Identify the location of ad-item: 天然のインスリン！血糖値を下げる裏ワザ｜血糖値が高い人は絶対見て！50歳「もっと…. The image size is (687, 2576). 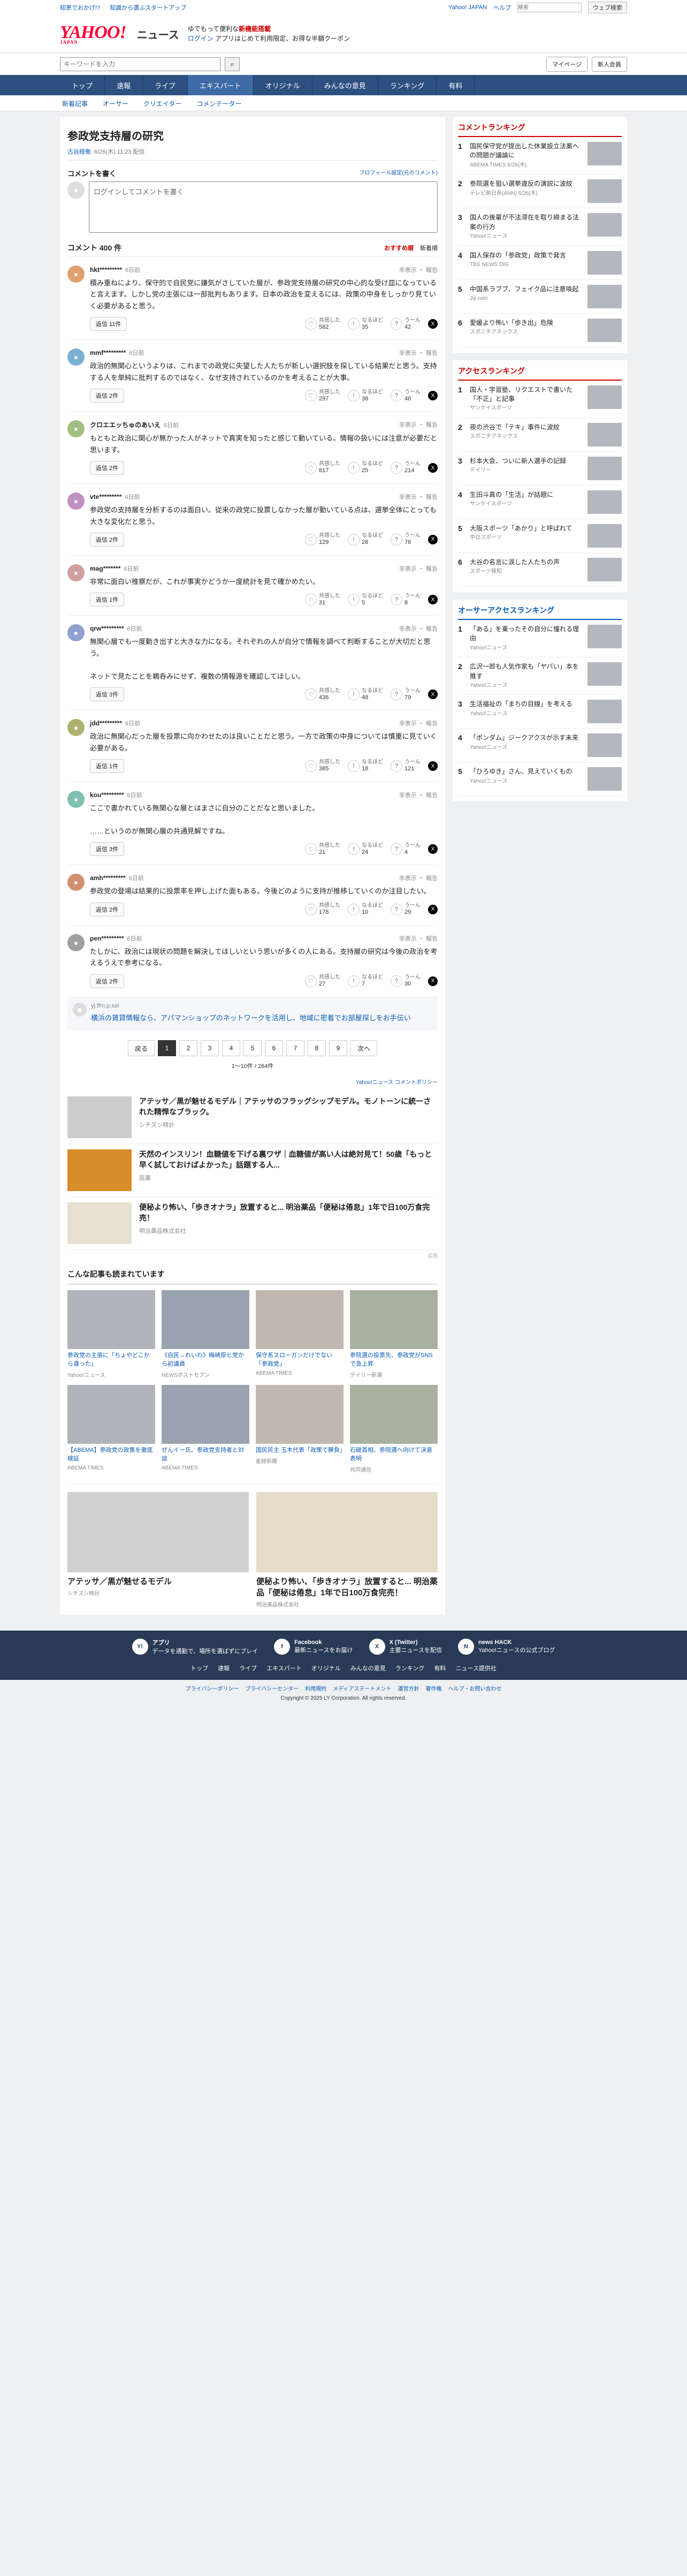
(252, 1171).